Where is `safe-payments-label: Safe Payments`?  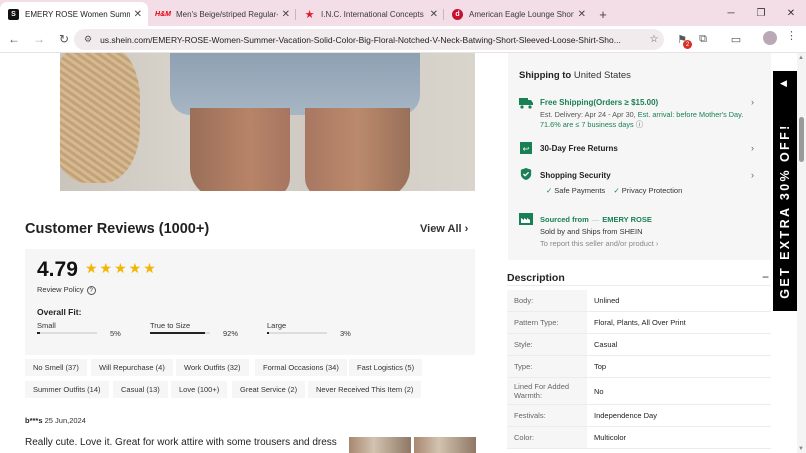
safe-payments-label: Safe Payments is located at coordinates (580, 190).